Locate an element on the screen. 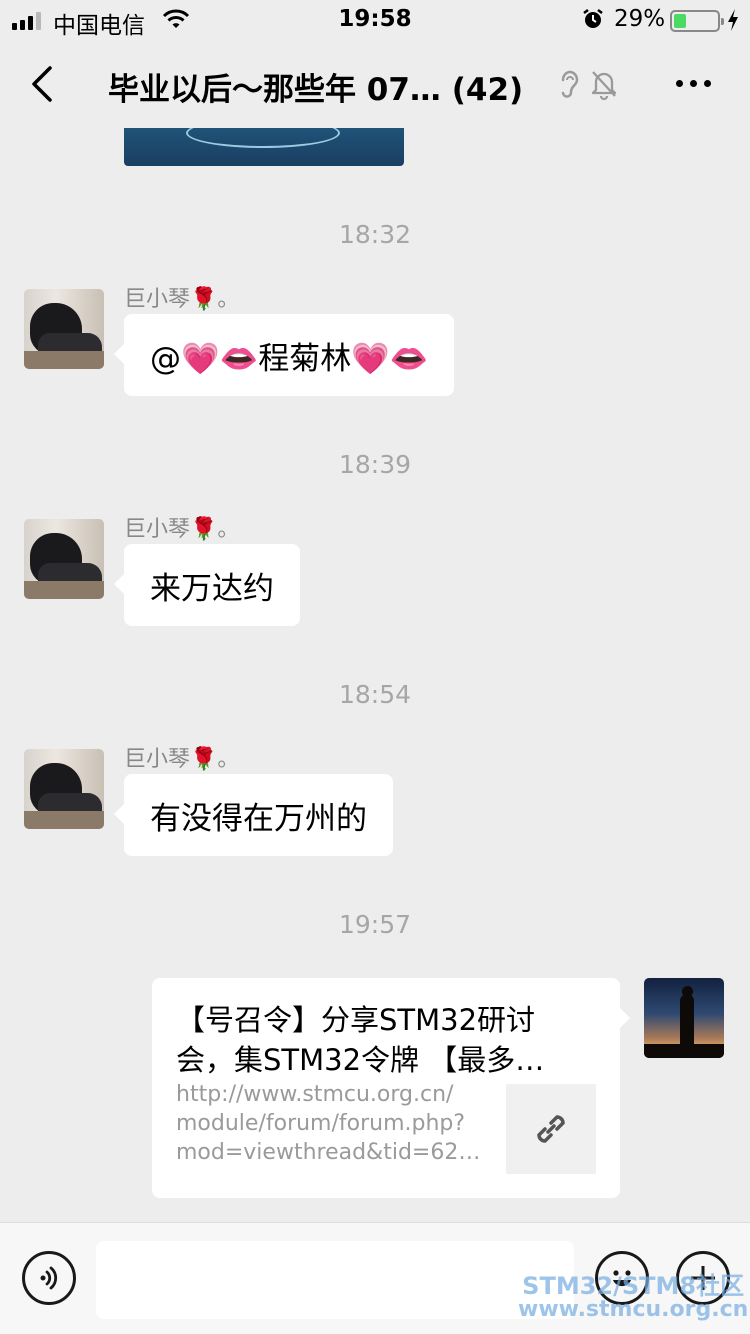  battery-icon is located at coordinates (697, 21).